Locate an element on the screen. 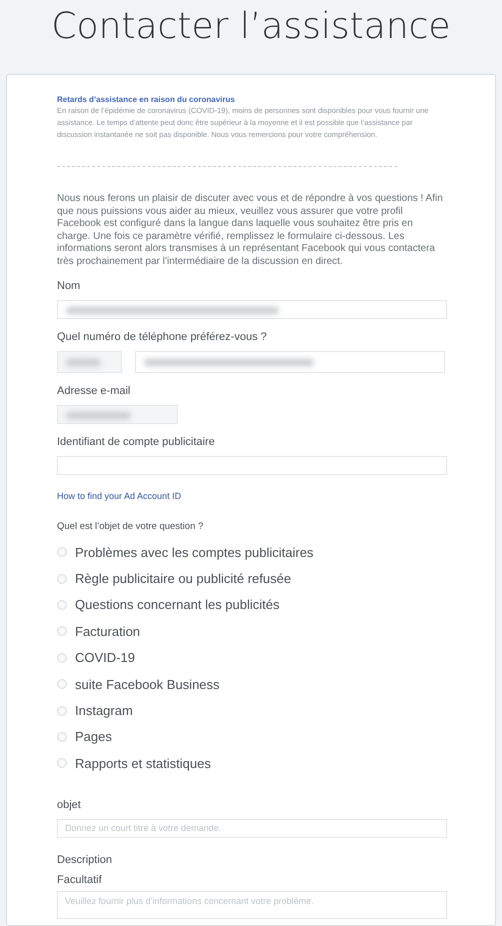  radio-label: Rapports et statistiques is located at coordinates (143, 763).